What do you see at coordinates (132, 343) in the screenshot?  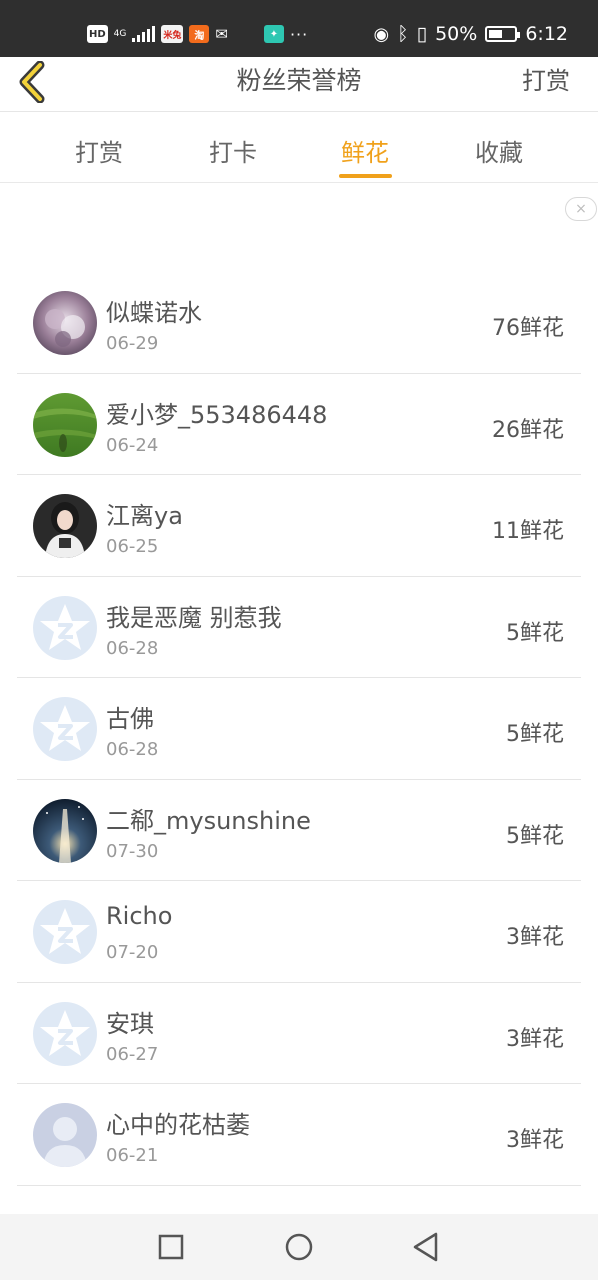 I see `fan-date: 06-29` at bounding box center [132, 343].